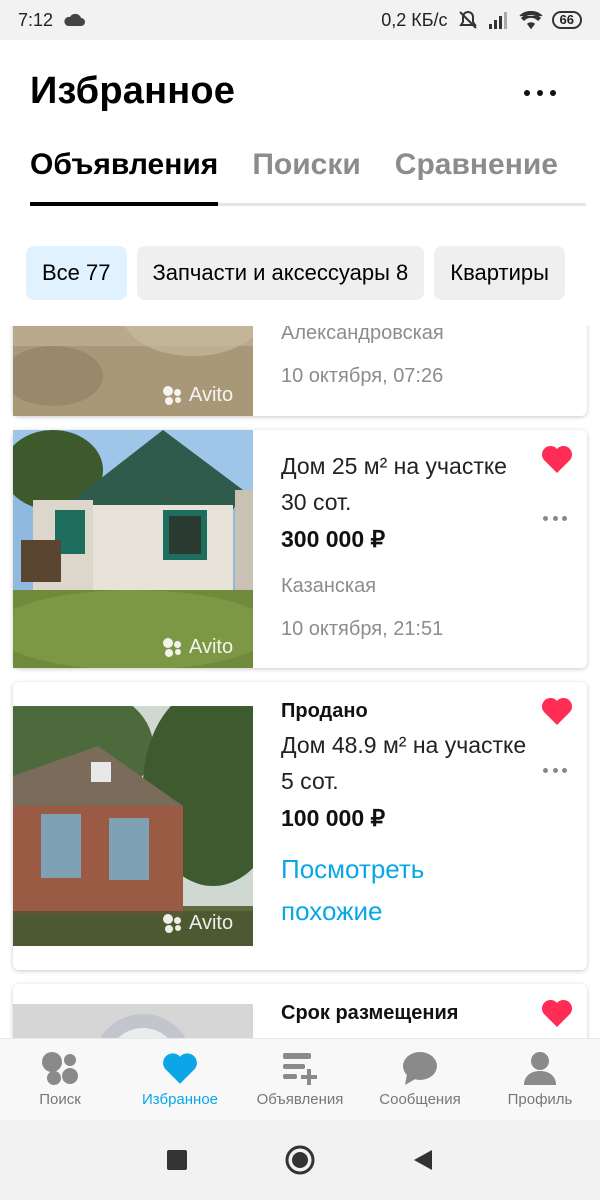 The height and width of the screenshot is (1200, 600). I want to click on chip-all: Все 77, so click(76, 273).